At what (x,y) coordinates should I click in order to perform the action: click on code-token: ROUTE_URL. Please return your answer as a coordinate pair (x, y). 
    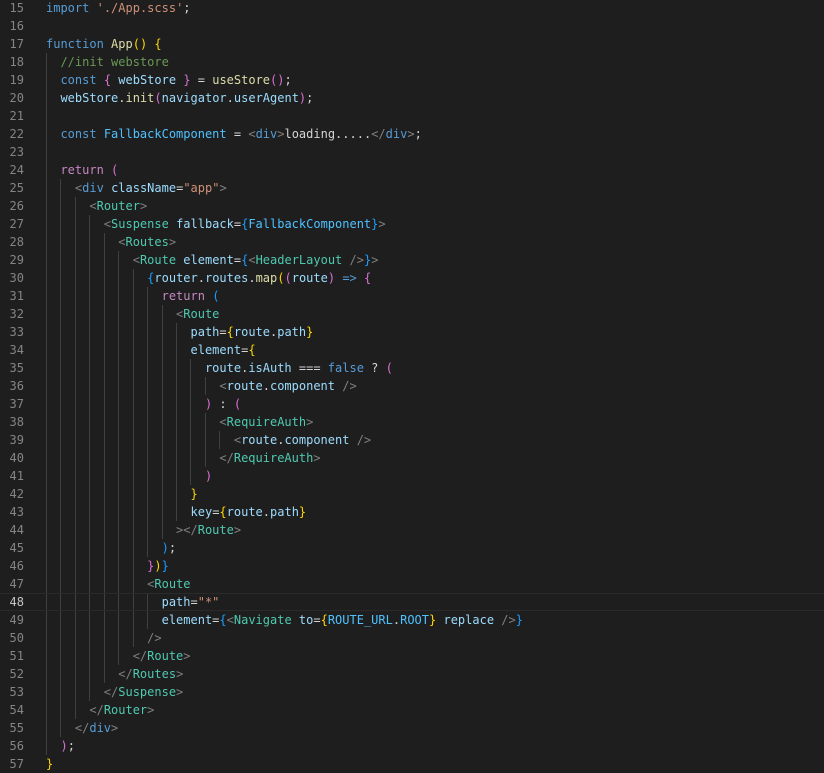
    Looking at the image, I should click on (360, 620).